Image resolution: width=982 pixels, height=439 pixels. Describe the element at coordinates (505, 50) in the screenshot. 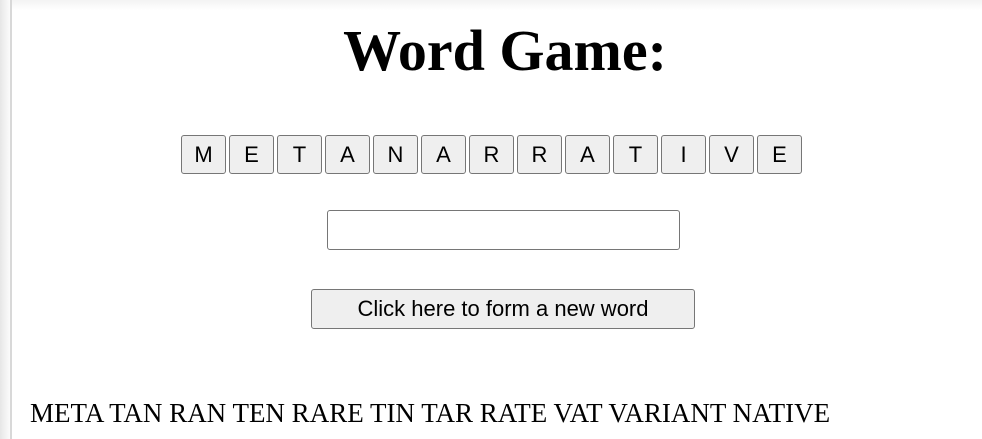

I see `page-title: Word Game:` at that location.